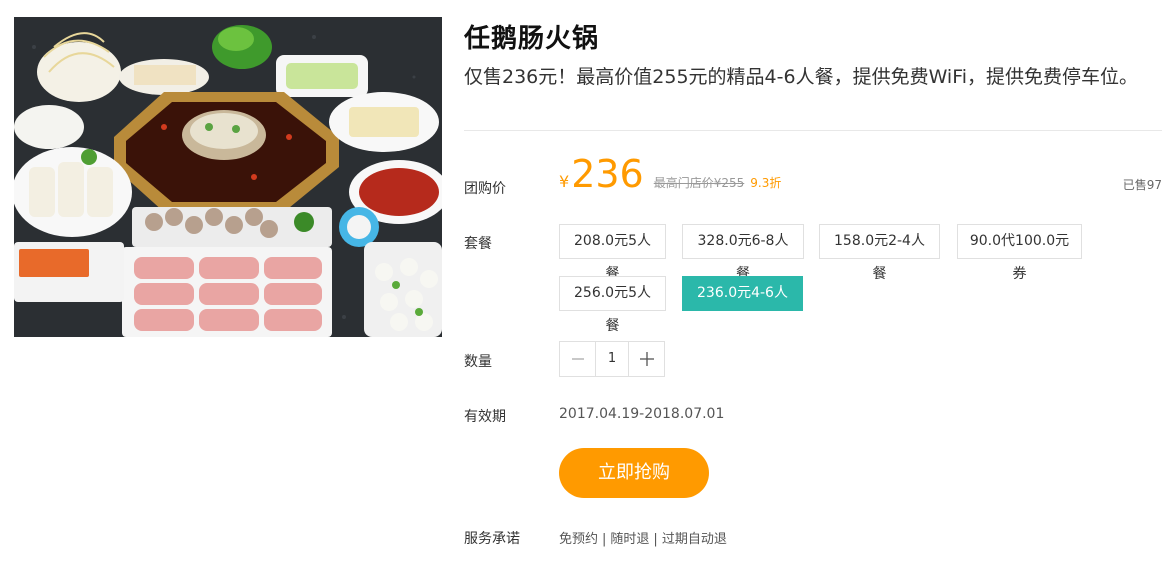 This screenshot has height=562, width=1175. Describe the element at coordinates (532, 39) in the screenshot. I see `product-title: 任鹅肠火锅` at that location.